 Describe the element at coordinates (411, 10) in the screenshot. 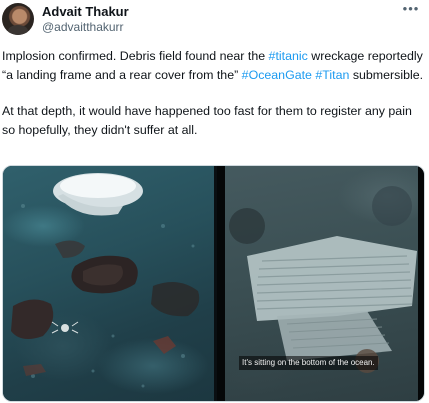

I see `more-horizontal-icon: •••` at that location.